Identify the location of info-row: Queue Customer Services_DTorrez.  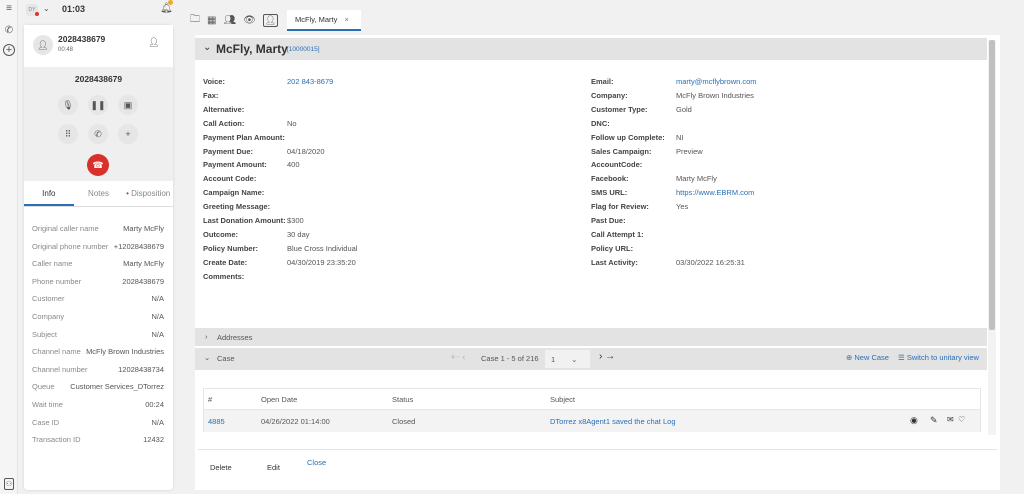
(98, 388).